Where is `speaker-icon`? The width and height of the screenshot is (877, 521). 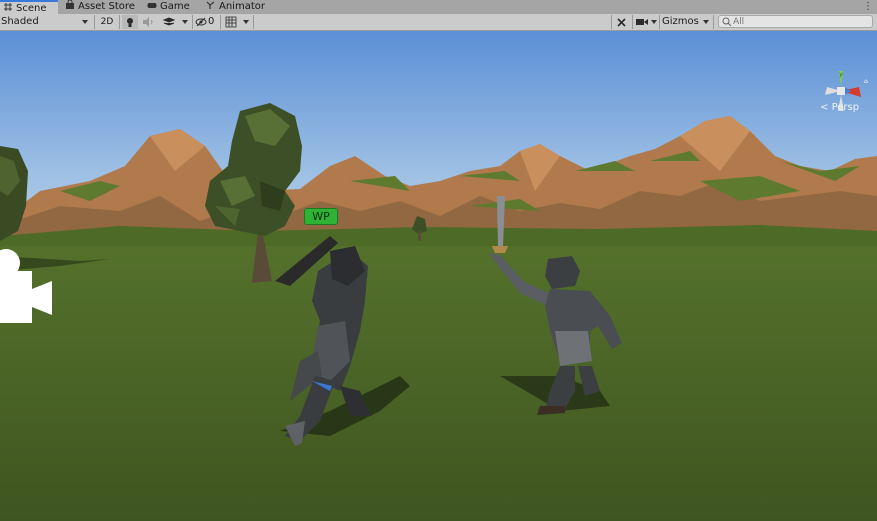 speaker-icon is located at coordinates (148, 22).